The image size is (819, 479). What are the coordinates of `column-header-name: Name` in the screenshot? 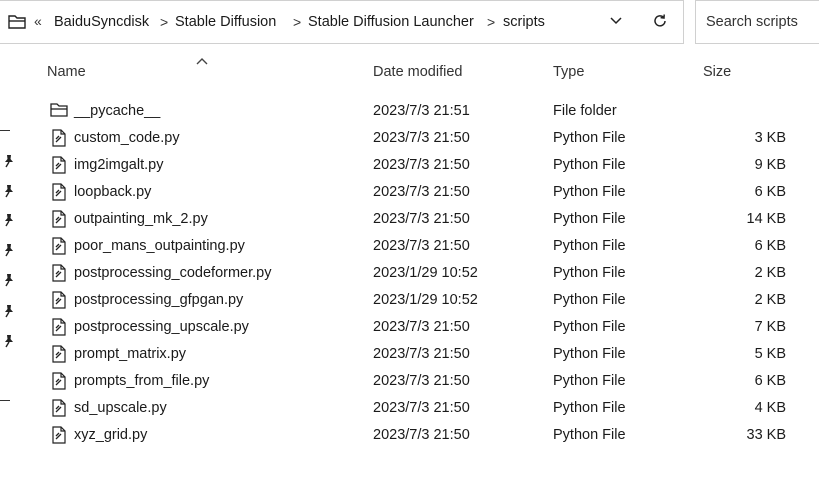 It's located at (66, 72).